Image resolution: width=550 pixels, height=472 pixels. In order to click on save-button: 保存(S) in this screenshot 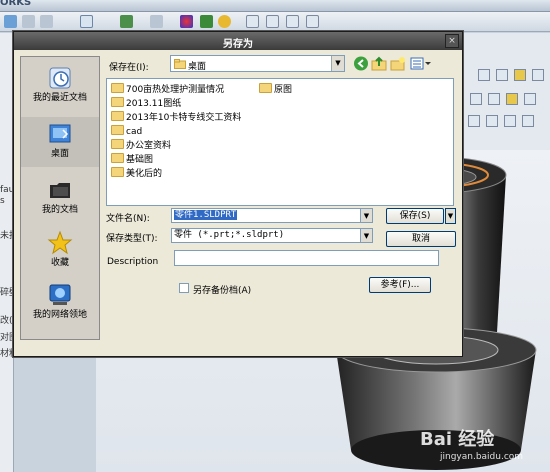, I will do `click(415, 216)`.